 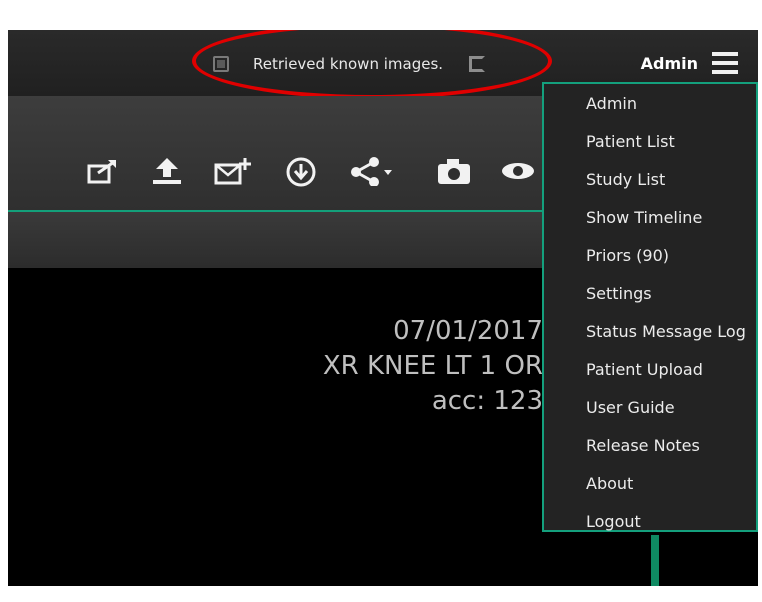 I want to click on user-name: Admin, so click(x=669, y=63).